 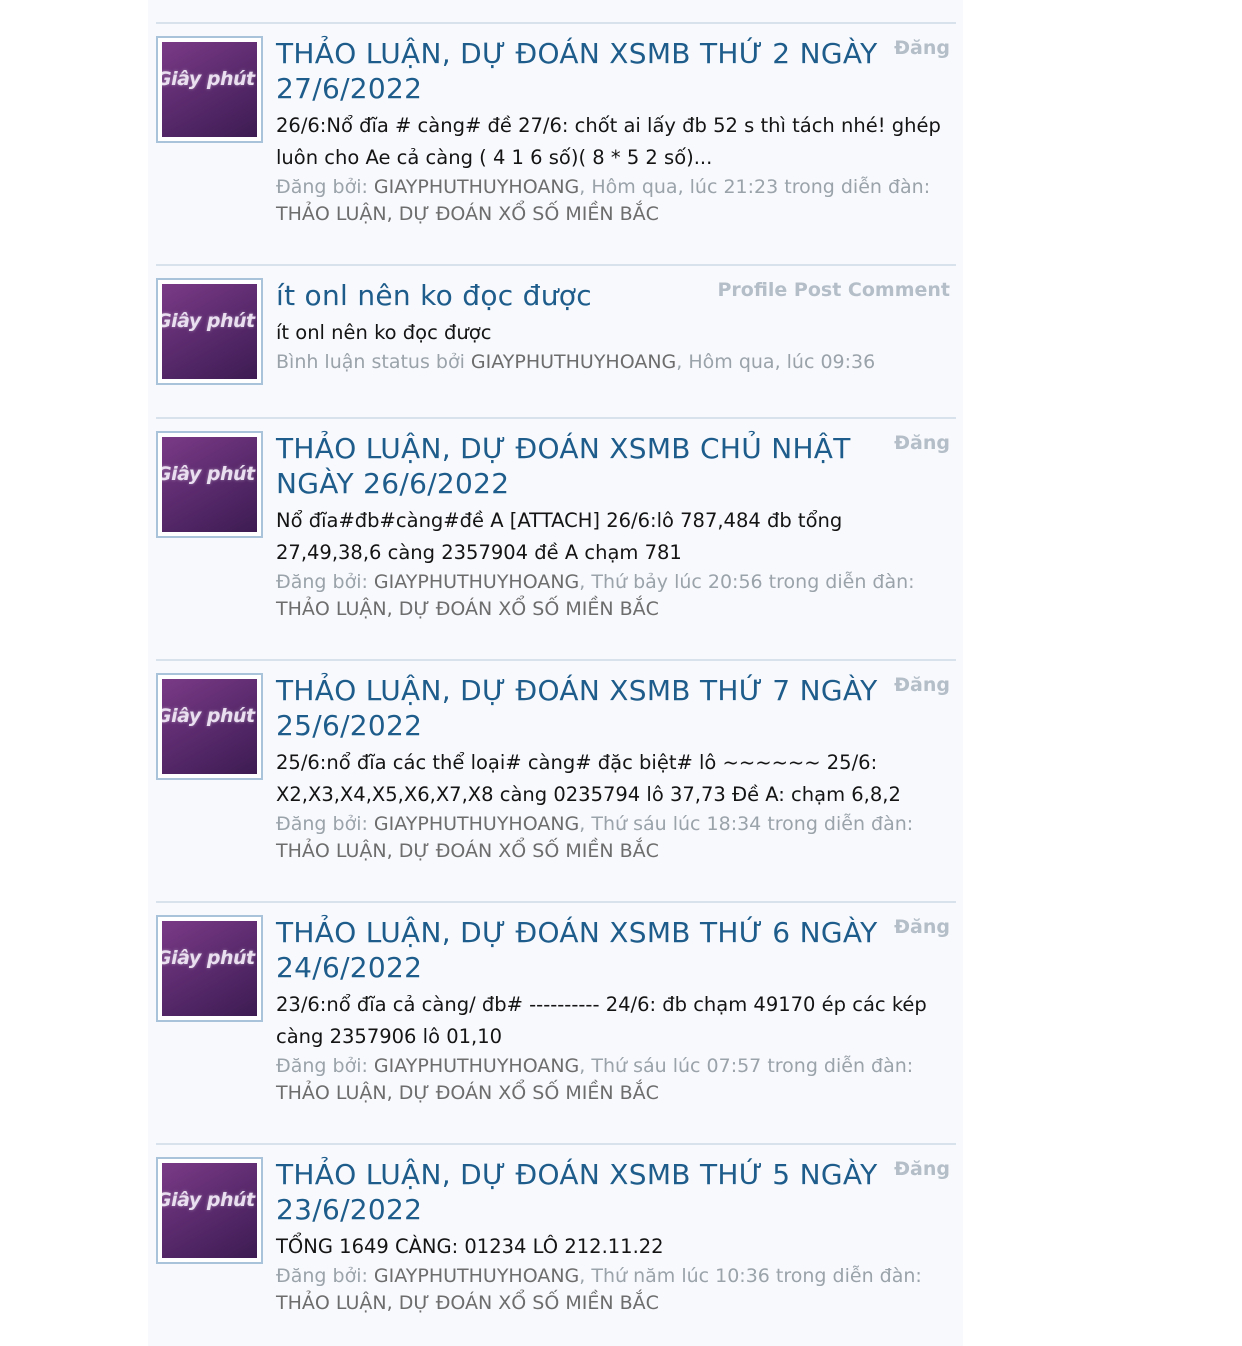 What do you see at coordinates (373, 362) in the screenshot?
I see `meta-prefix: Bình luận status bởi` at bounding box center [373, 362].